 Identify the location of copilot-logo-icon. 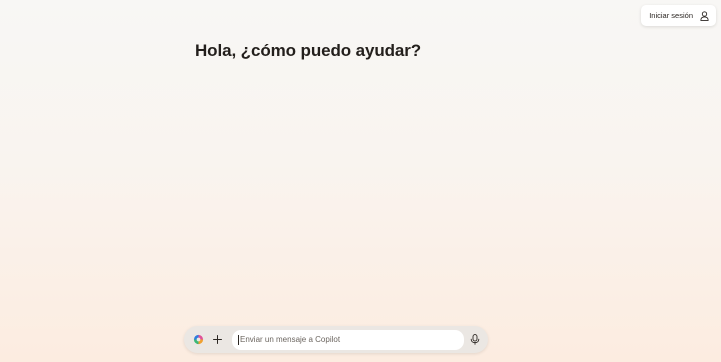
(198, 340).